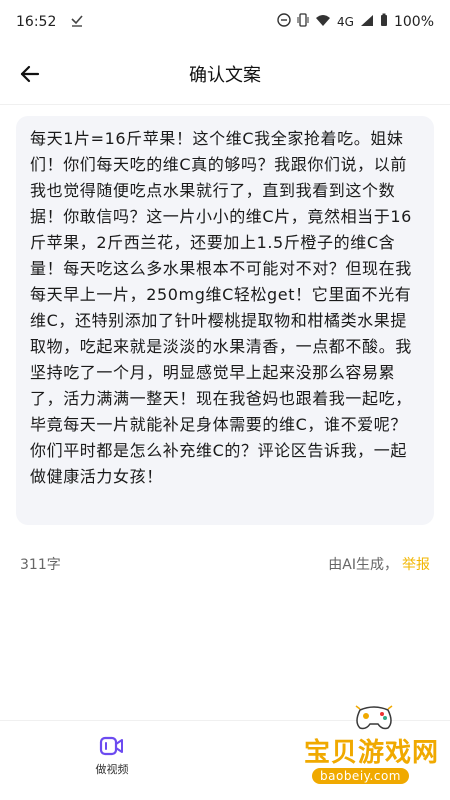 This screenshot has width=450, height=800. I want to click on make-video-label: 做视频, so click(112, 769).